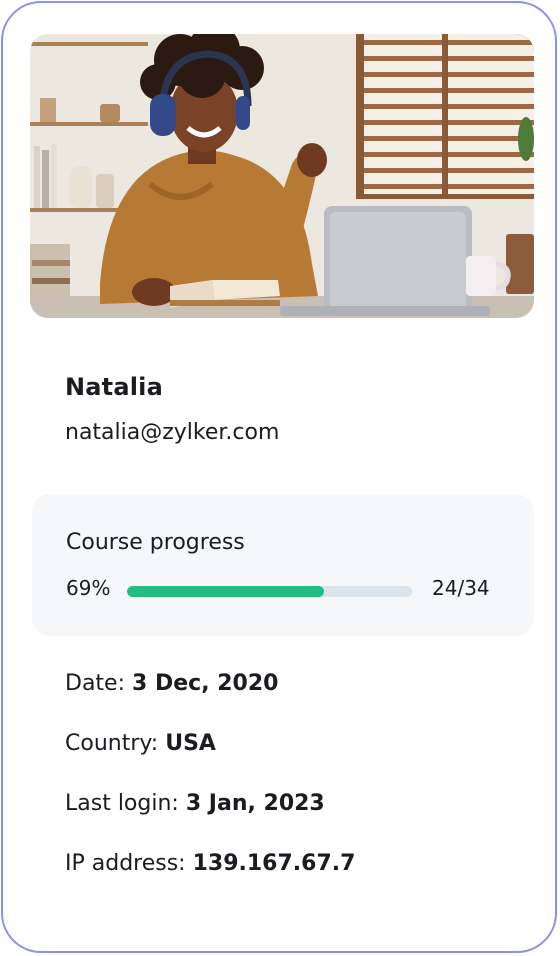 Image resolution: width=560 pixels, height=956 pixels. Describe the element at coordinates (125, 803) in the screenshot. I see `detail-last-login-label: Last login:` at that location.